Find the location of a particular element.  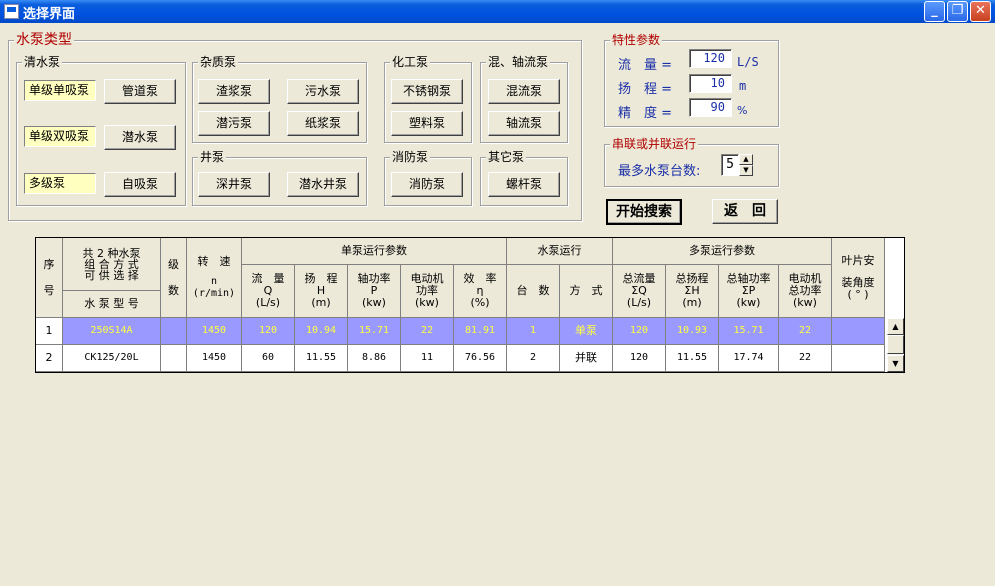

axial-flow-pump-button: 轴流泵 is located at coordinates (524, 123).